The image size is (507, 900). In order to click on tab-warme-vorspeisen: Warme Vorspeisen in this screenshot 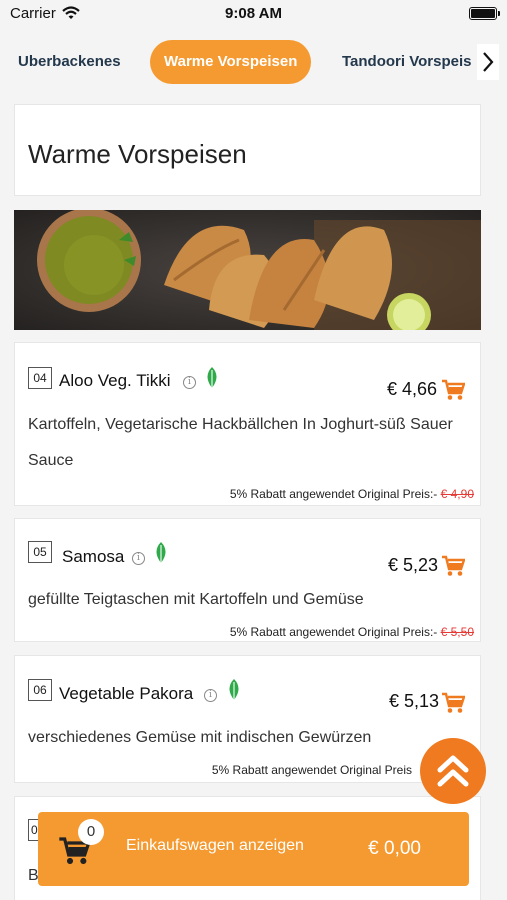, I will do `click(231, 62)`.